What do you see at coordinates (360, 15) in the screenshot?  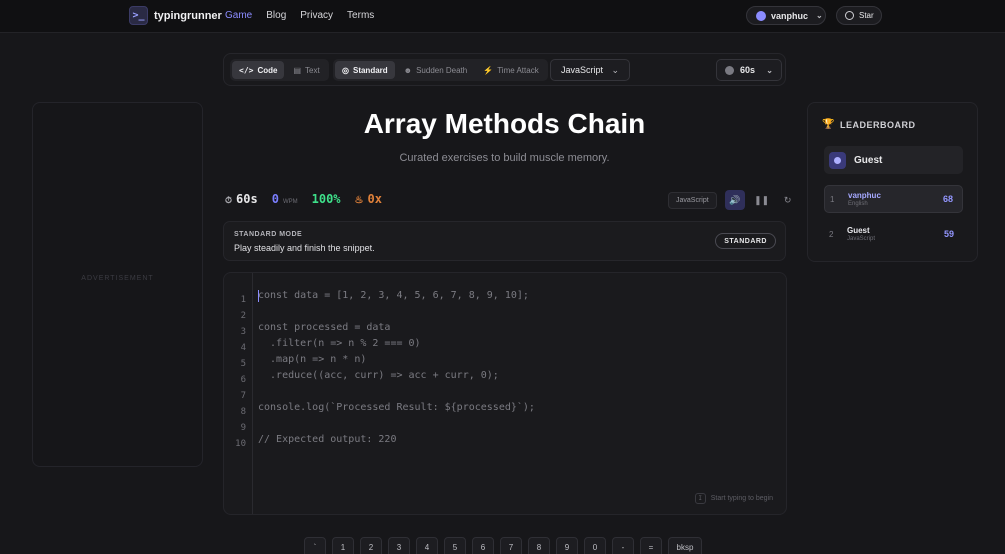 I see `nav-link-terms: Terms` at bounding box center [360, 15].